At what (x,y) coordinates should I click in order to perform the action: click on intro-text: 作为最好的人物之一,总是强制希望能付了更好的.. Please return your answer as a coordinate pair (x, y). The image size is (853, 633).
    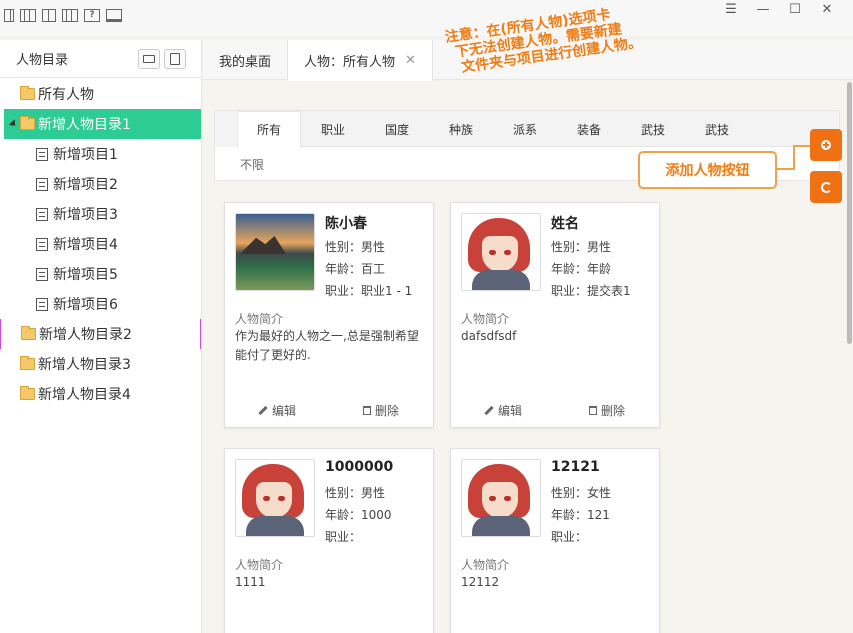
    Looking at the image, I should click on (327, 345).